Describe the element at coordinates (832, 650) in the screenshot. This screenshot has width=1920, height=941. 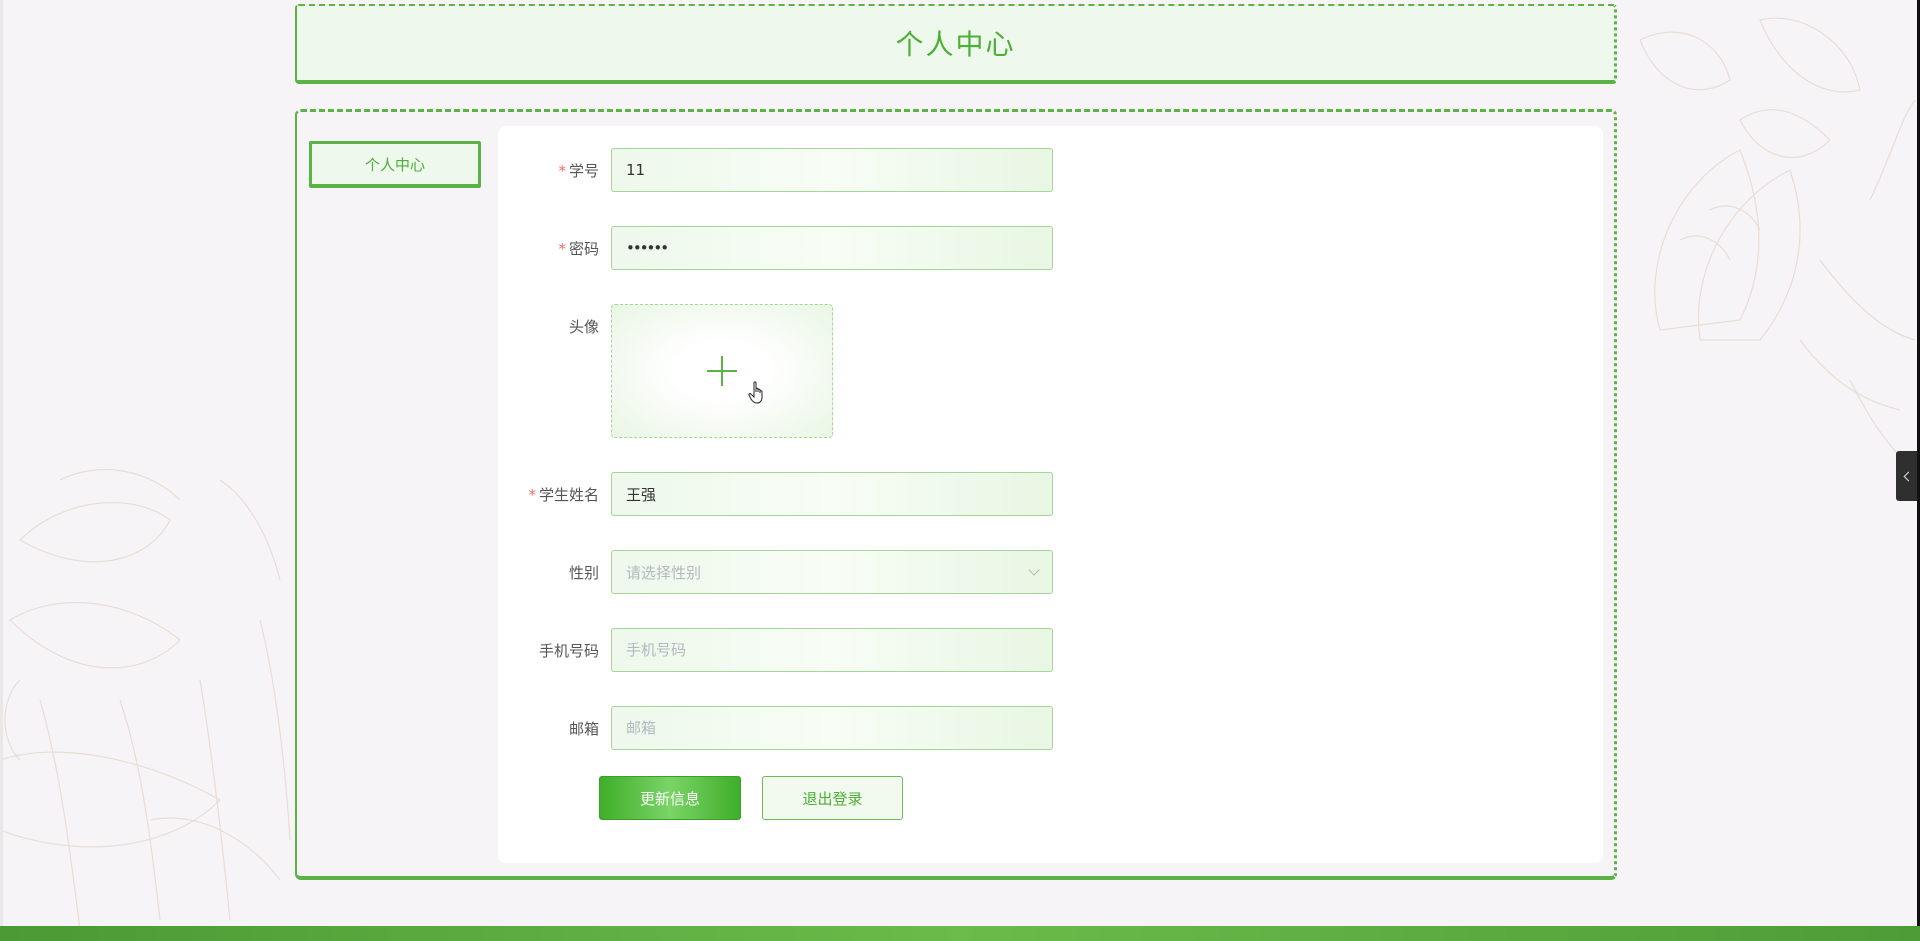
I see `phone-input` at that location.